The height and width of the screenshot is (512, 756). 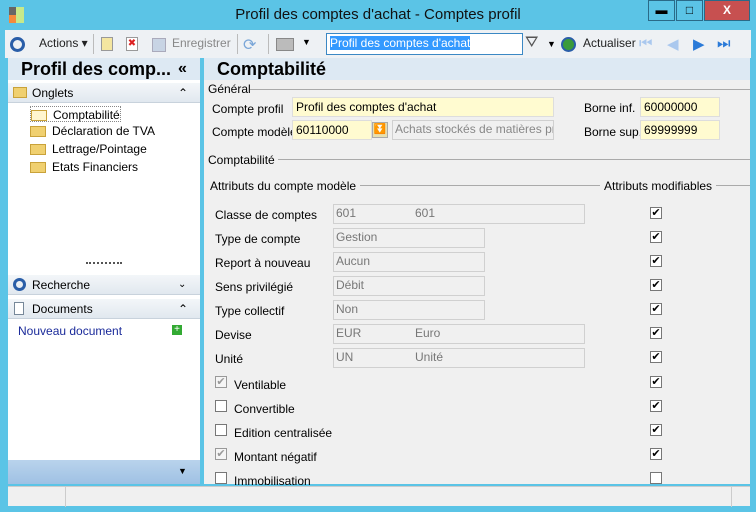 What do you see at coordinates (103, 131) in the screenshot?
I see `tree-label: Déclaration de TVA` at bounding box center [103, 131].